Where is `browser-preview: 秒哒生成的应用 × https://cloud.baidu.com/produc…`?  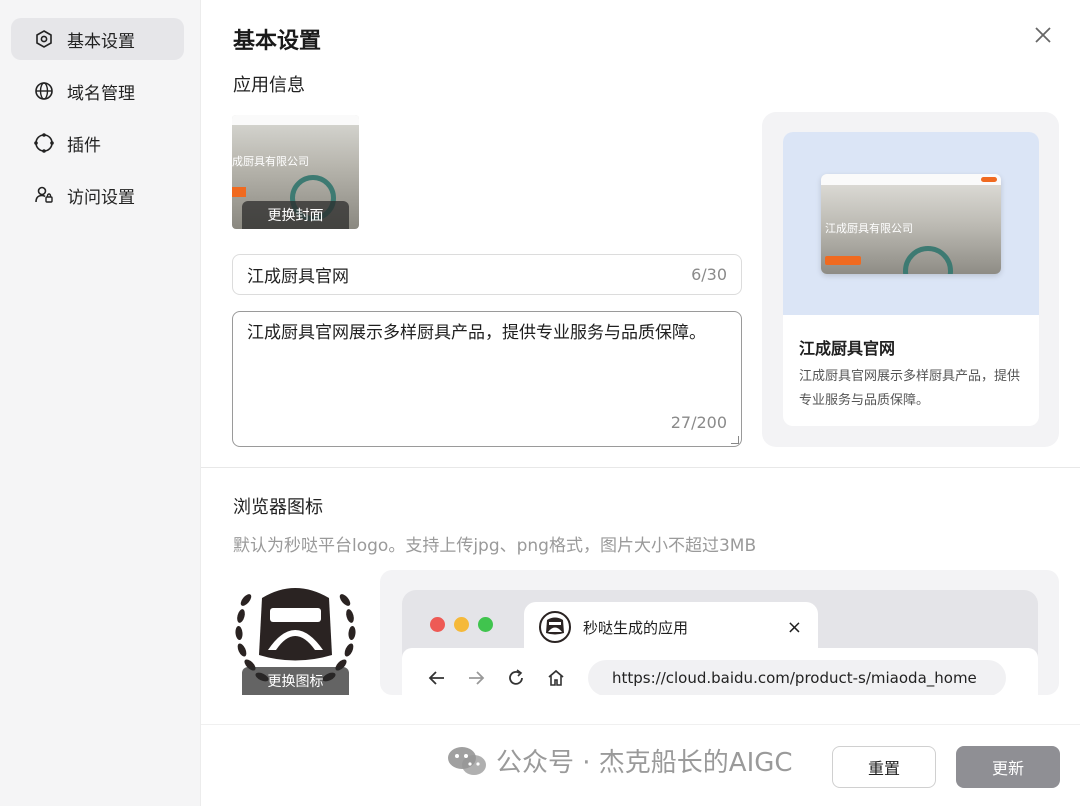 browser-preview: 秒哒生成的应用 × https://cloud.baidu.com/produc… is located at coordinates (719, 632).